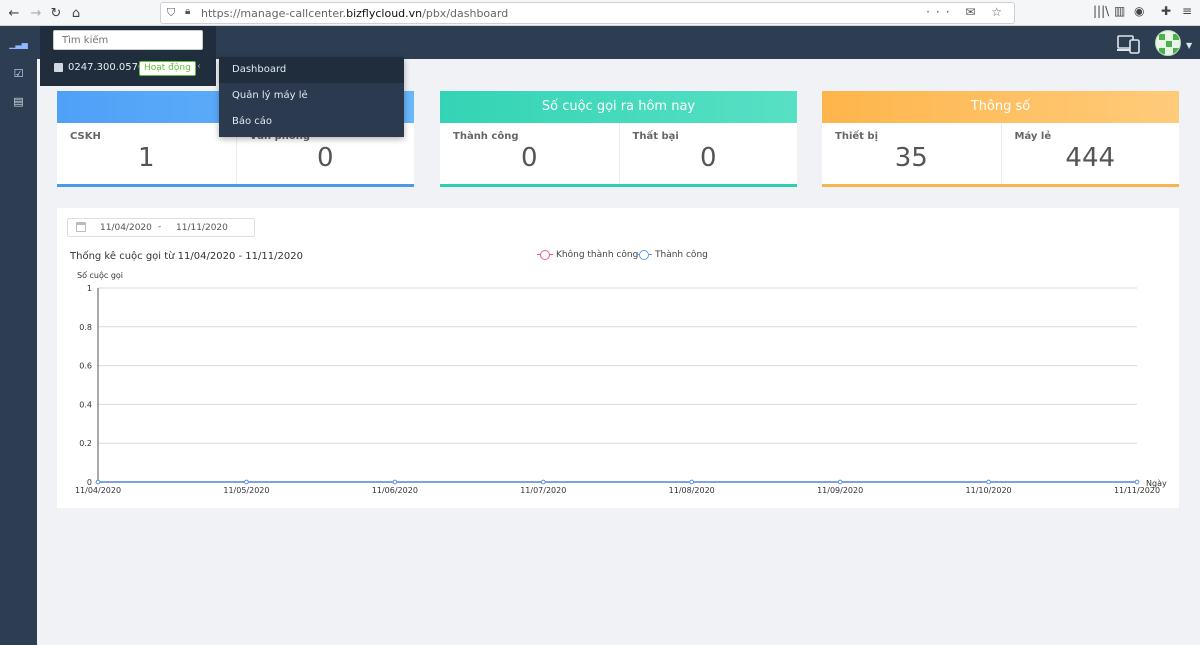 The width and height of the screenshot is (1200, 645). What do you see at coordinates (85, 366) in the screenshot?
I see `y-tick-label: 0.6` at bounding box center [85, 366].